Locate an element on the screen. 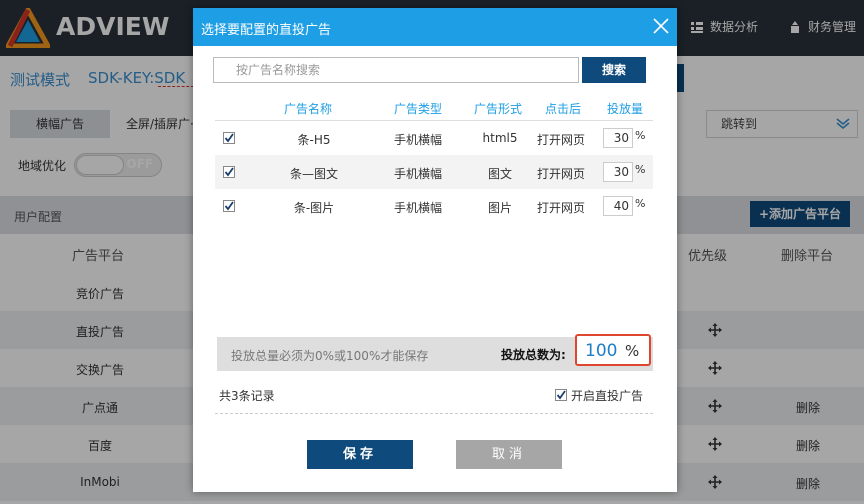  ad-format-cell: 图文 is located at coordinates (499, 174).